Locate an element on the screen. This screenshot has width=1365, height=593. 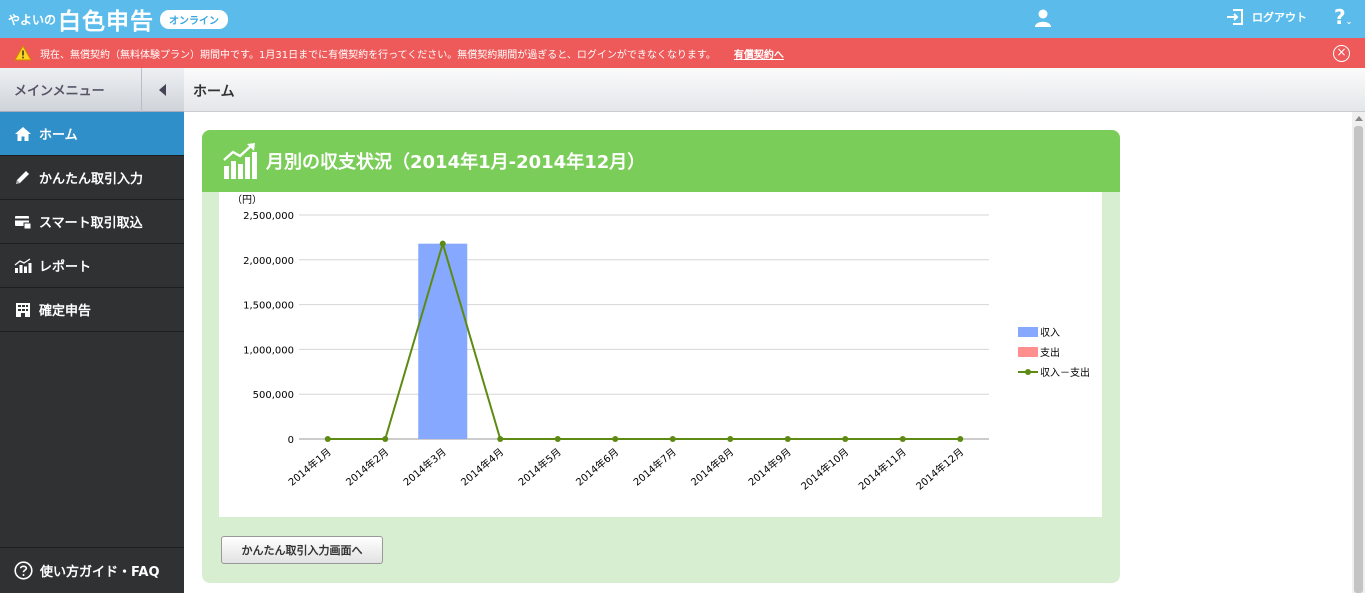
sidebar-title: メインメニュー is located at coordinates (59, 91).